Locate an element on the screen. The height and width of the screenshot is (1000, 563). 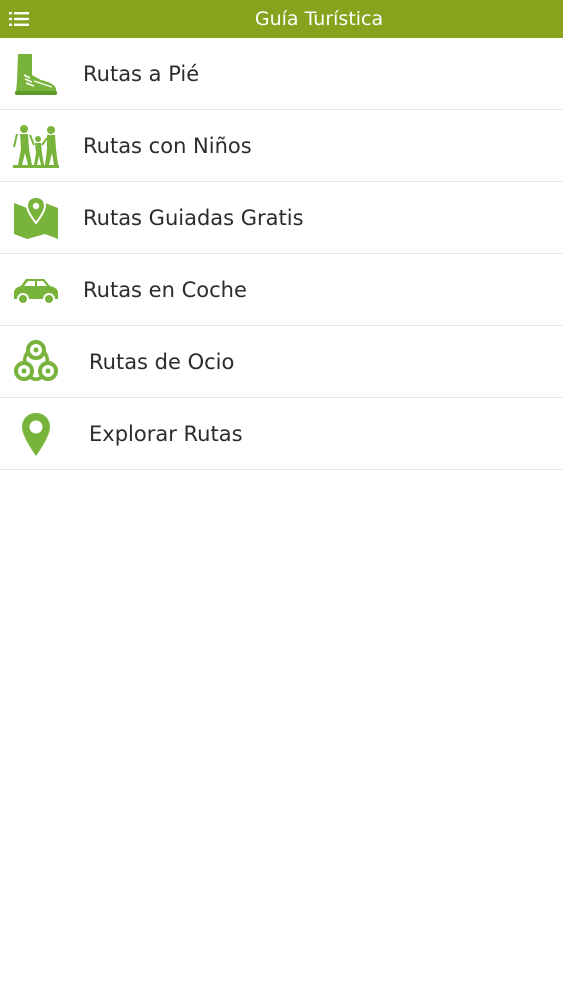
route-item-rutas-en-coche: Rutas en Coche is located at coordinates (281, 290).